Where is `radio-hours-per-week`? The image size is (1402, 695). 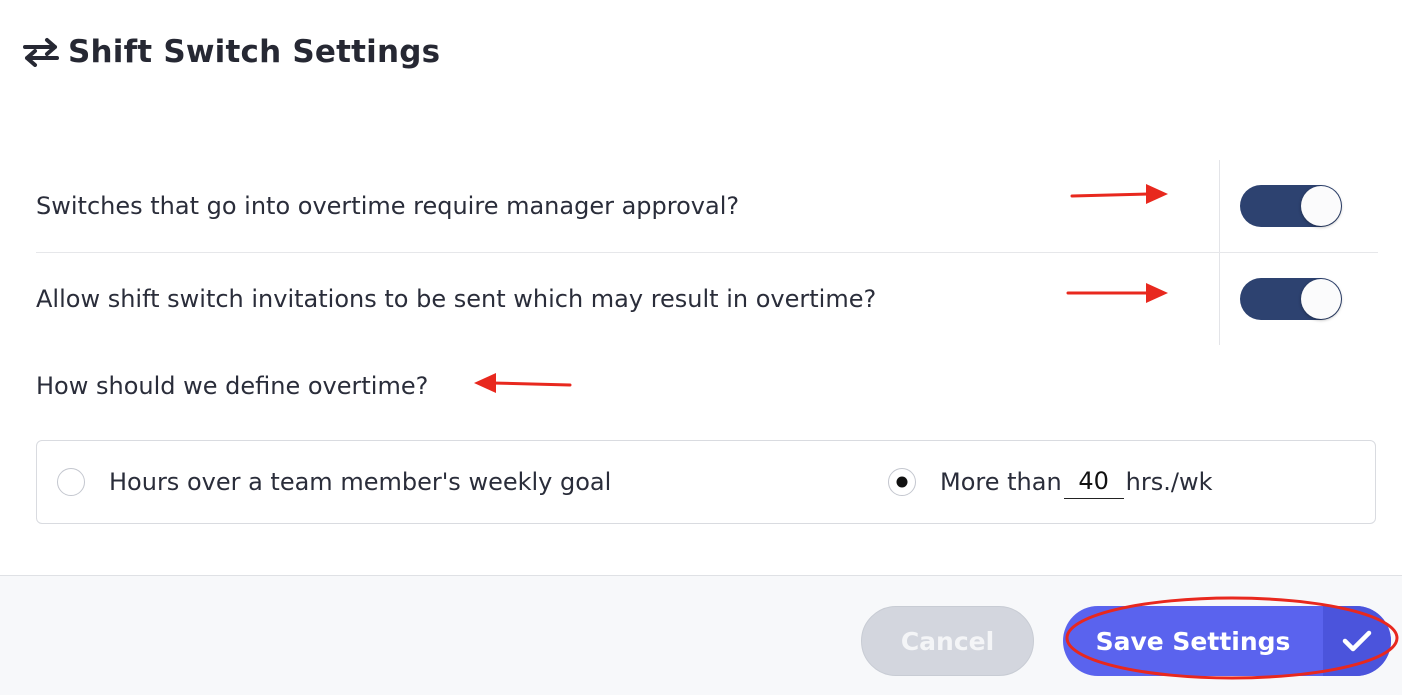
radio-hours-per-week is located at coordinates (902, 481).